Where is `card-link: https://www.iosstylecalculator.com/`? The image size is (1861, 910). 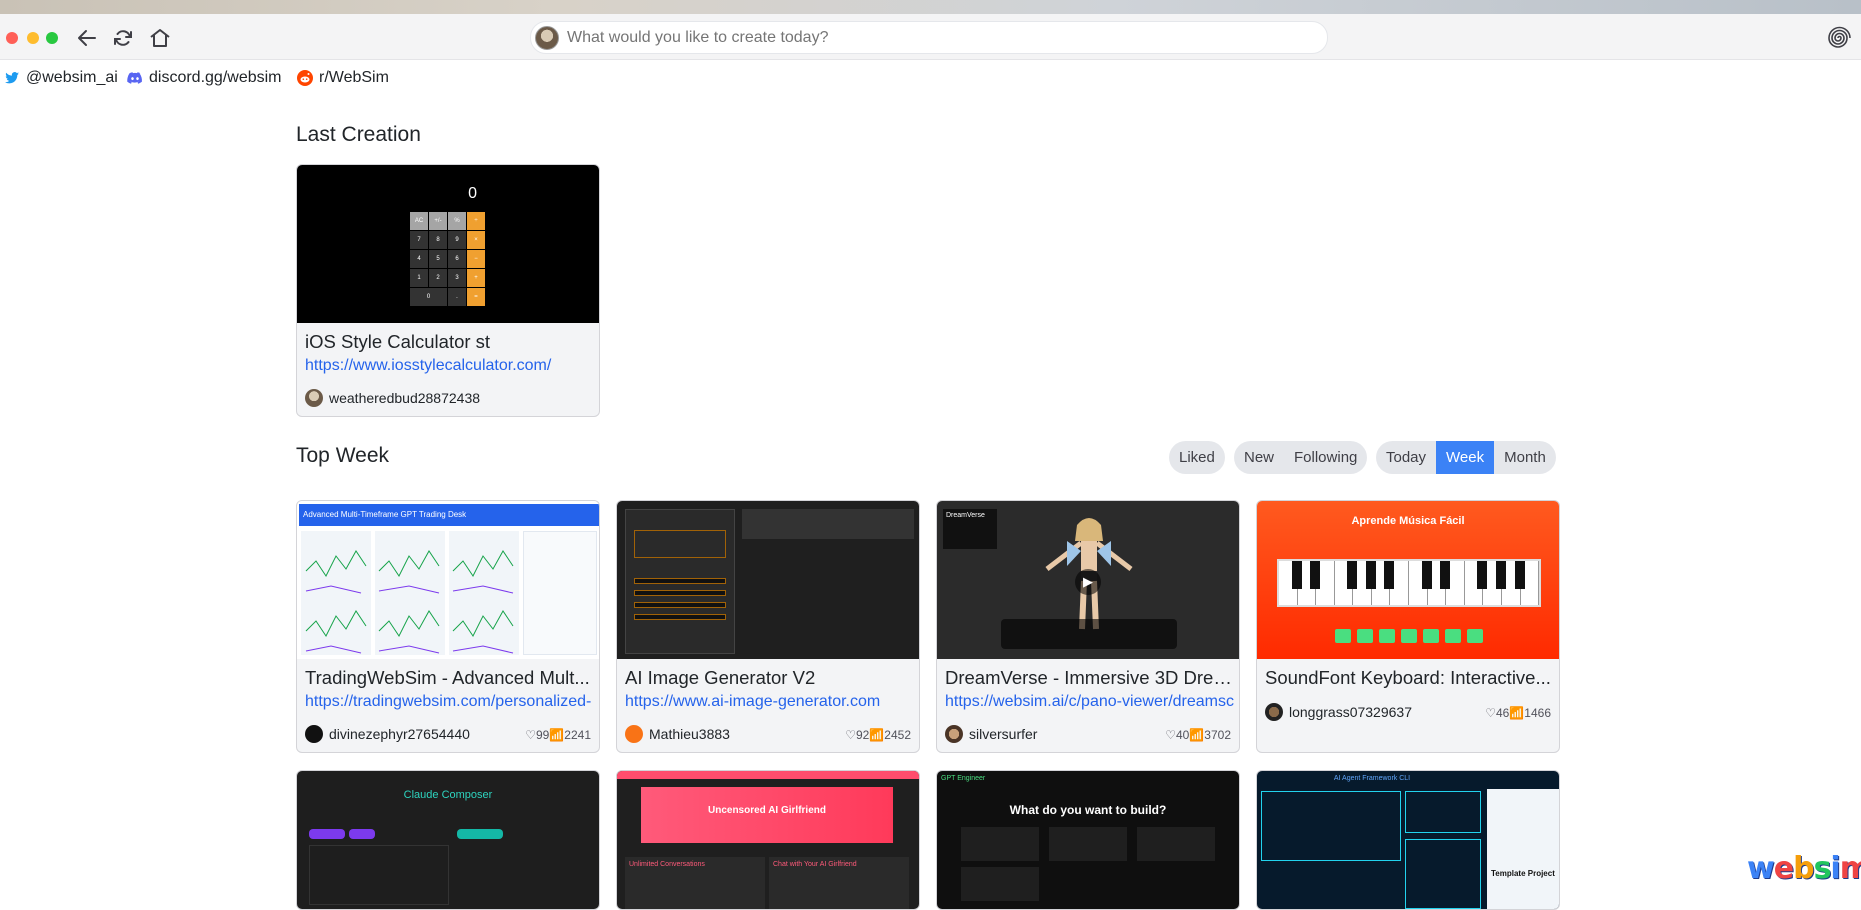 card-link: https://www.iosstylecalculator.com/ is located at coordinates (451, 366).